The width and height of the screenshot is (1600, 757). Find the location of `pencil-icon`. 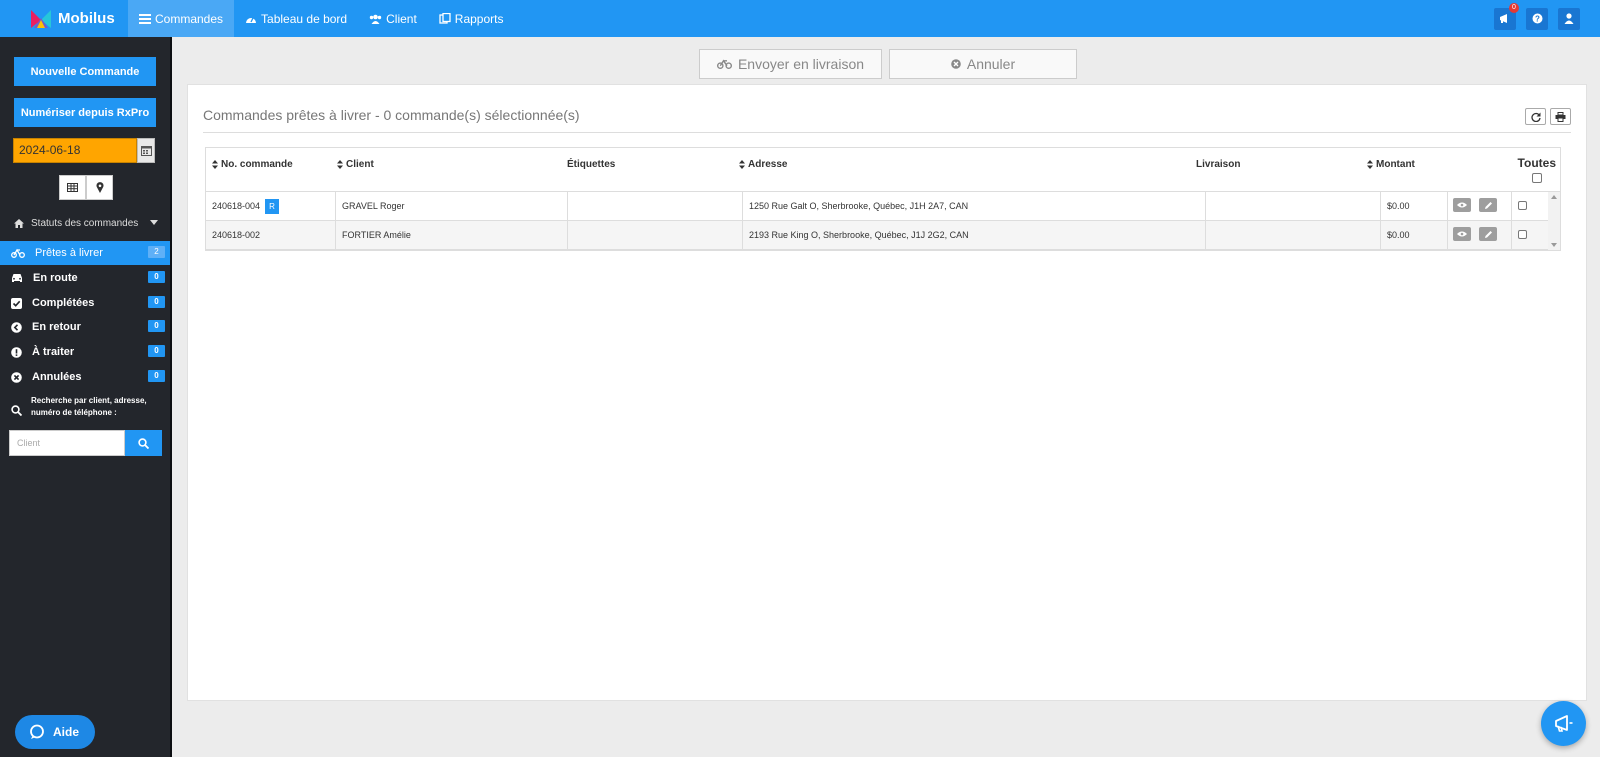

pencil-icon is located at coordinates (1488, 234).